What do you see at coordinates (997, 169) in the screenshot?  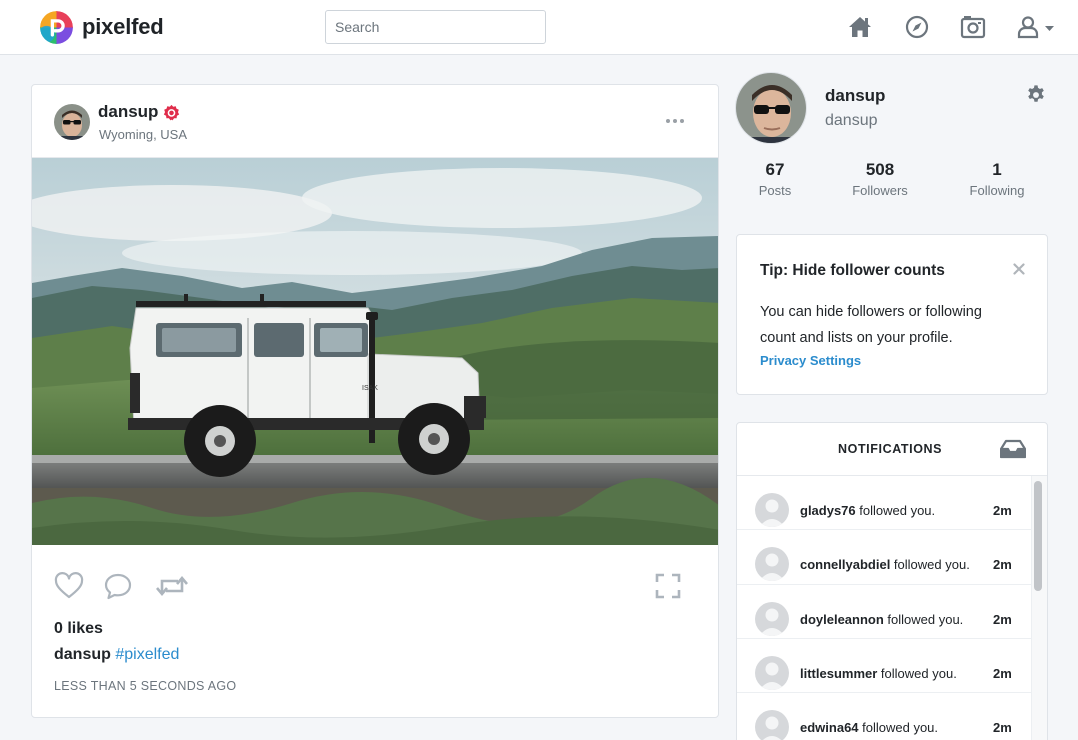 I see `stat-following-value: 1` at bounding box center [997, 169].